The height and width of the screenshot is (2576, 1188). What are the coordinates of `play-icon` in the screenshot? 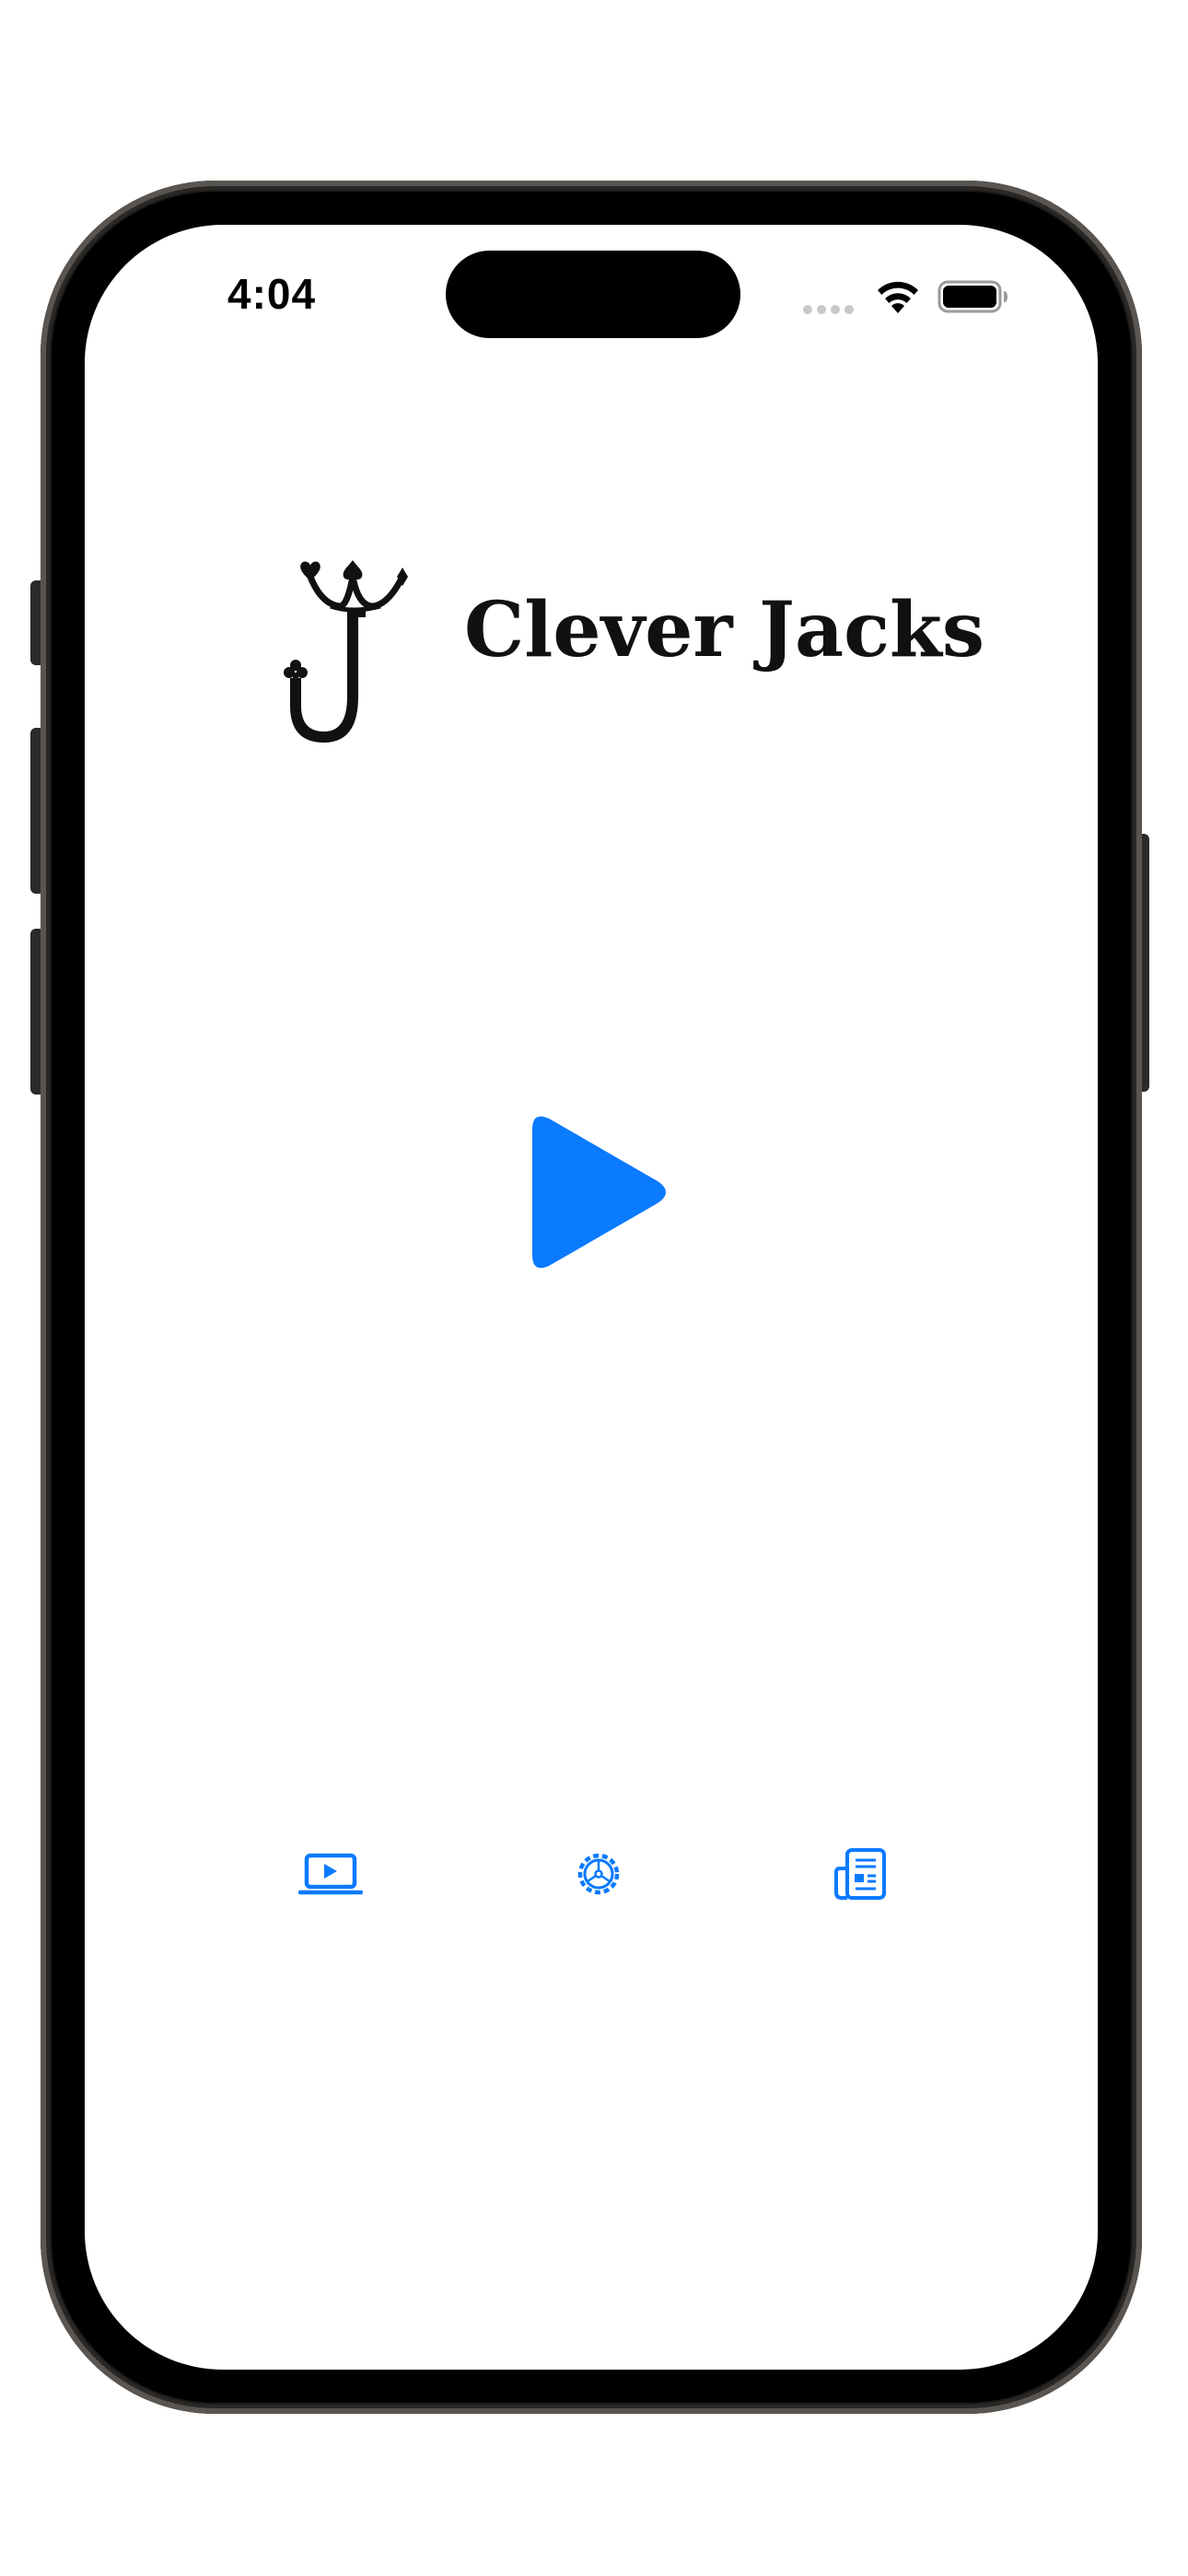 It's located at (599, 1192).